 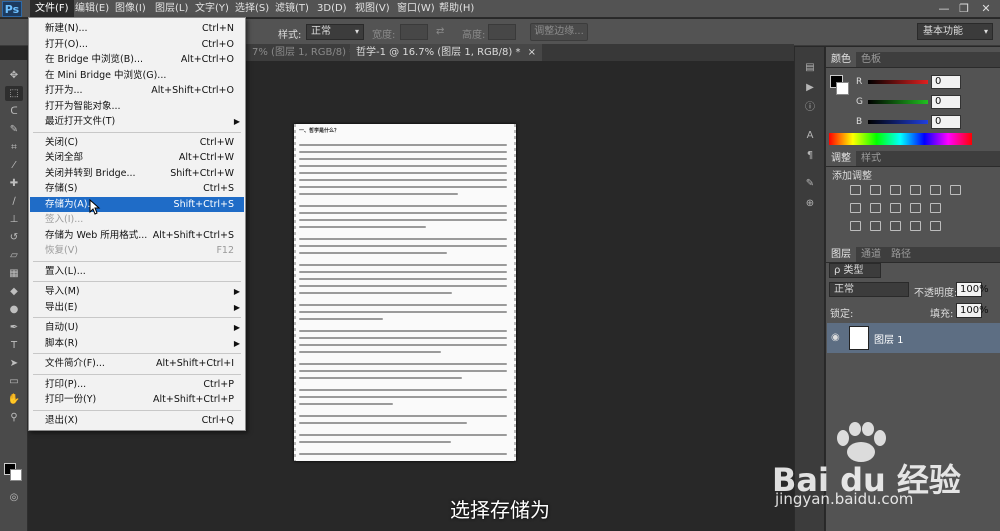 I want to click on opacity-input: 100%, so click(x=972, y=289).